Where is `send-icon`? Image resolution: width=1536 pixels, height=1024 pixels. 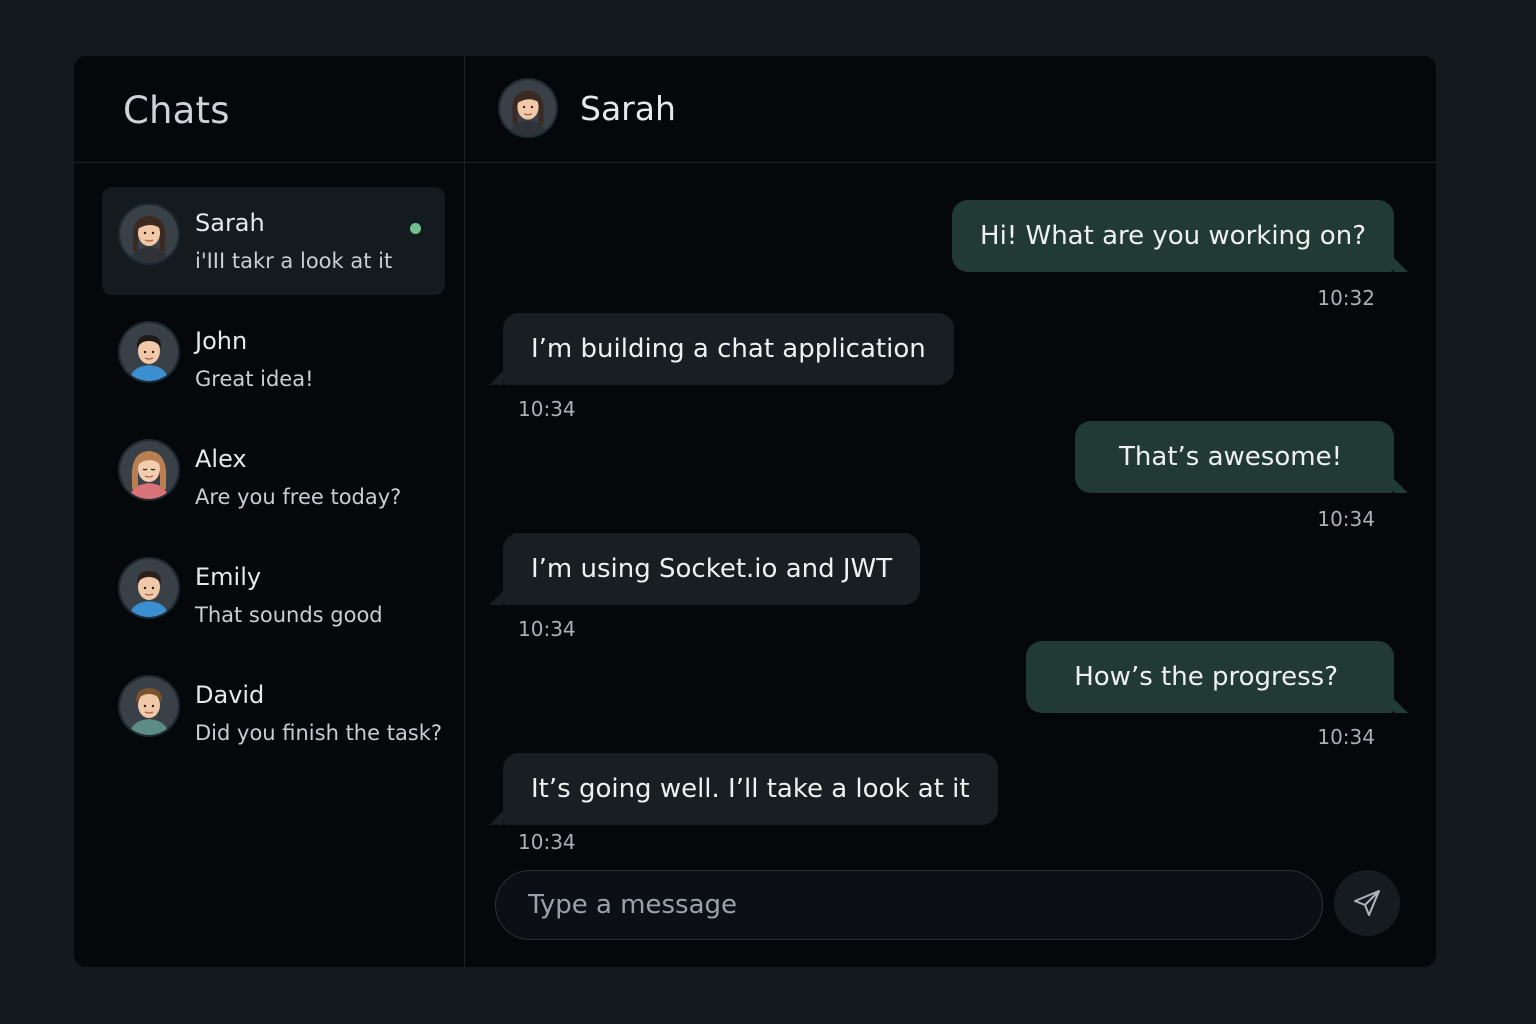
send-icon is located at coordinates (1367, 903).